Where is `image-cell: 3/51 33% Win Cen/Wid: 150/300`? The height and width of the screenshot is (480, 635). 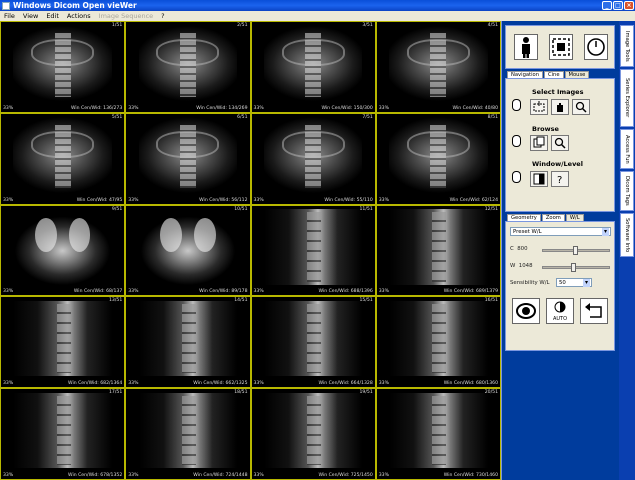
image-cell: 3/51 33% Win Cen/Wid: 150/300 is located at coordinates (313, 67).